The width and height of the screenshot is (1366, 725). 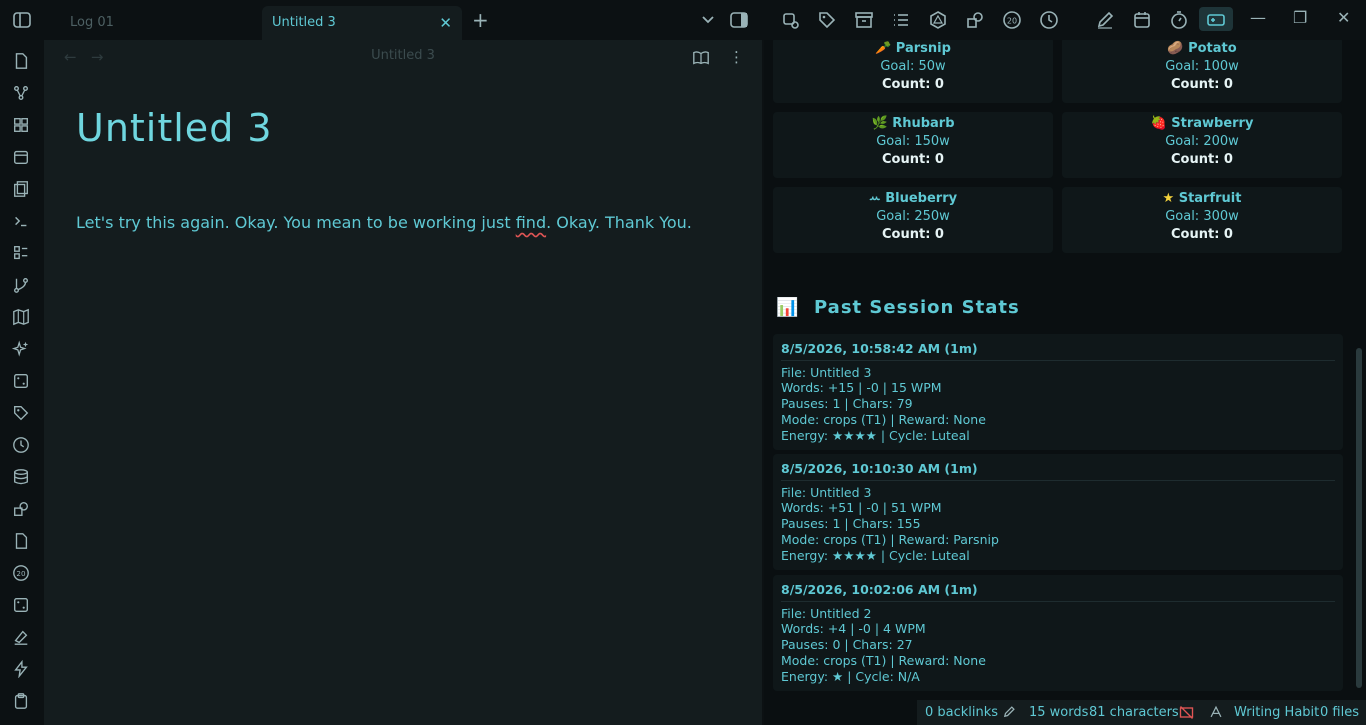 I want to click on list-icon, so click(x=901, y=20).